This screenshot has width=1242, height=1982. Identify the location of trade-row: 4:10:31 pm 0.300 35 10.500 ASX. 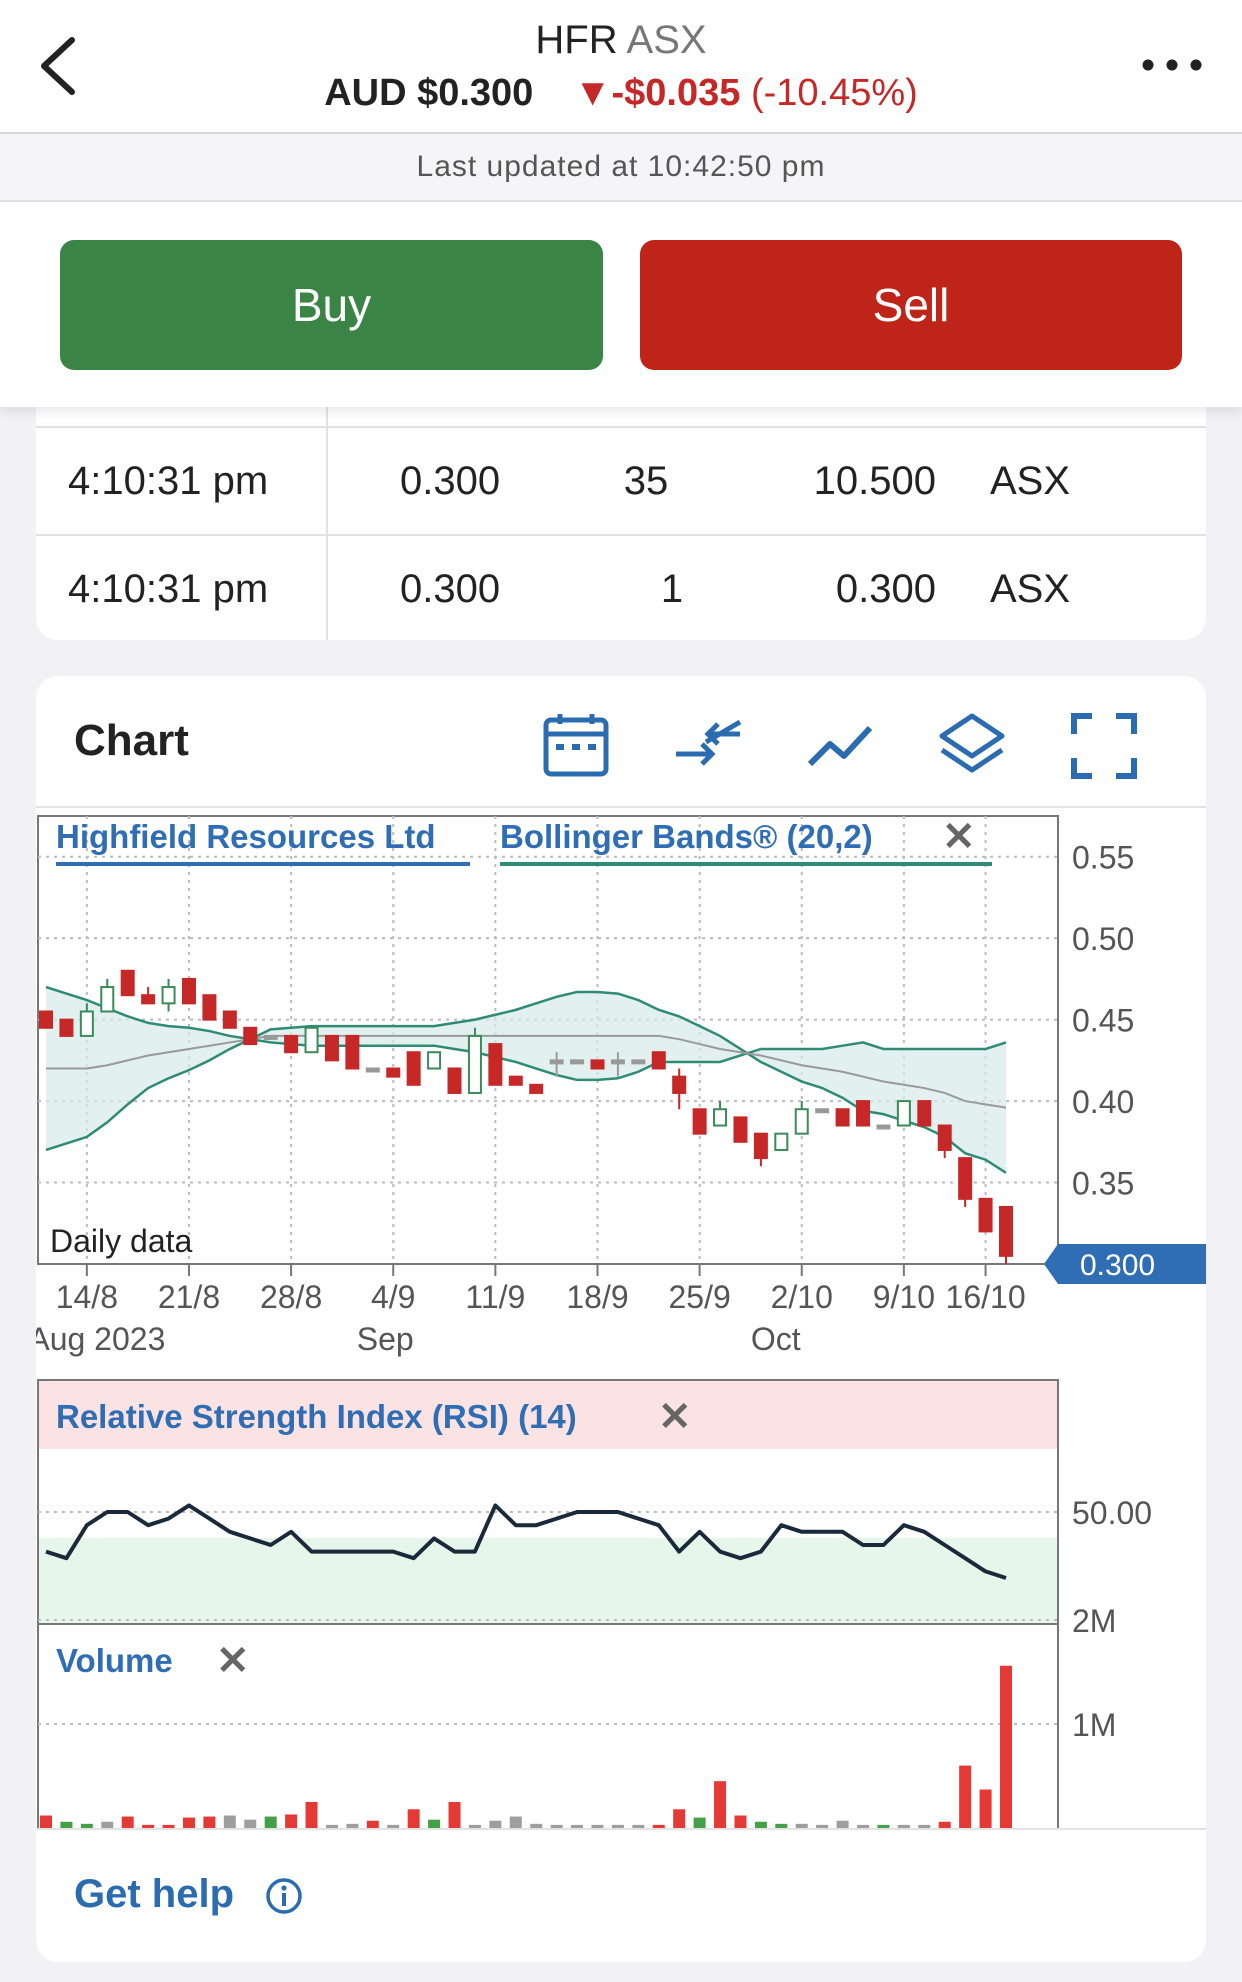
(621, 480).